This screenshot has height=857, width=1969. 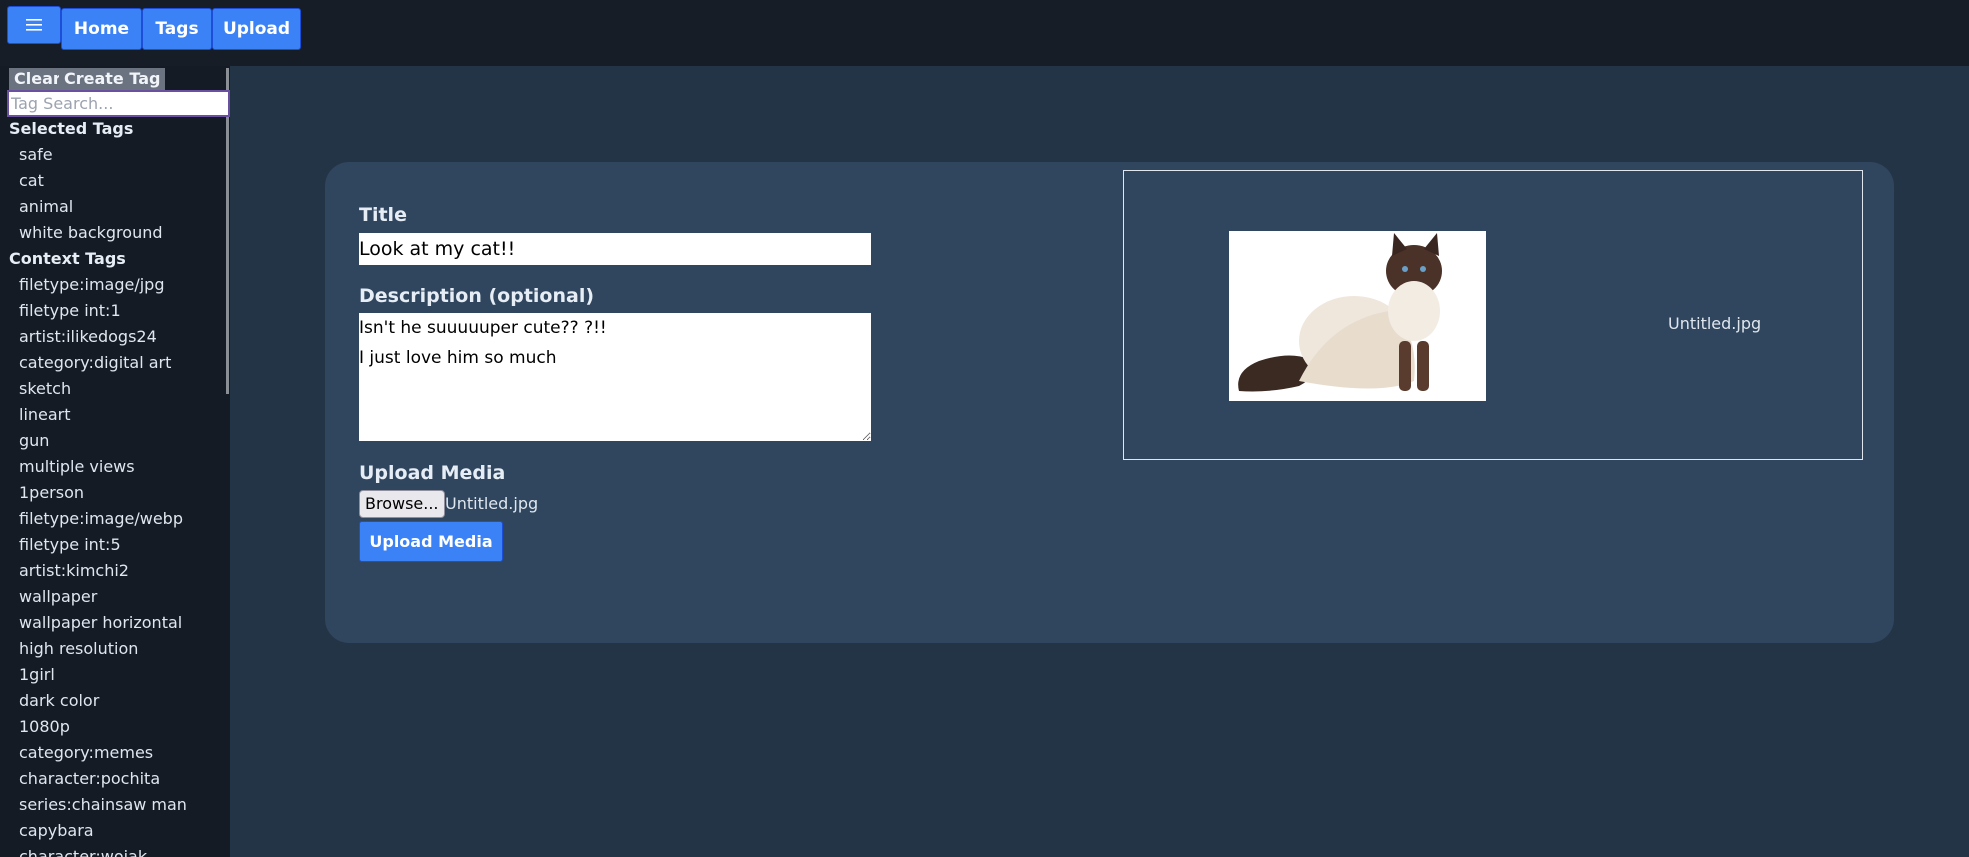 I want to click on hamburger-icon, so click(x=34, y=25).